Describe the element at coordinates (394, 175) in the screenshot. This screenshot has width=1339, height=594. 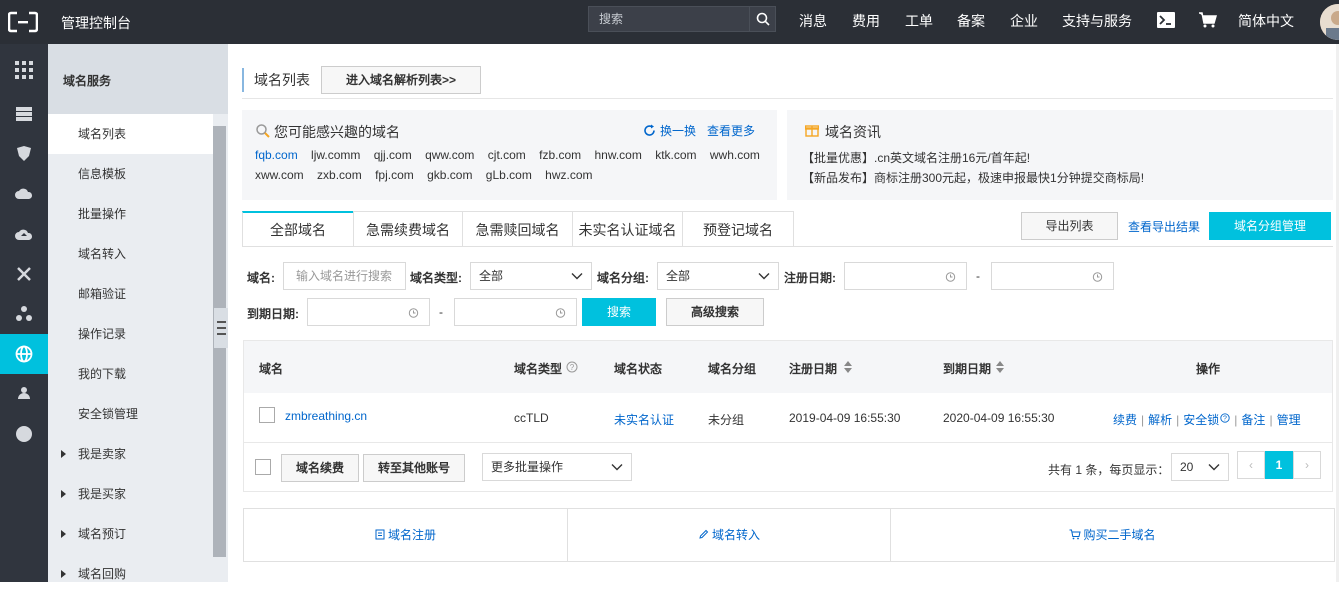
I see `suggested-domain: fpj.com` at that location.